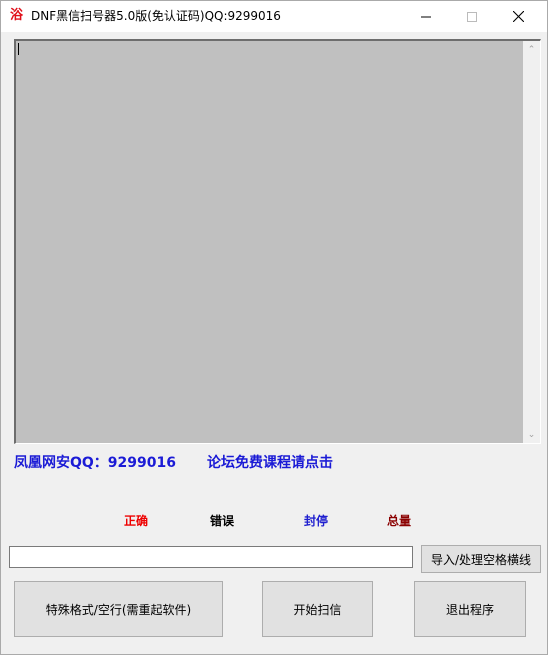 This screenshot has height=655, width=548. I want to click on qq-contact-label: 凤凰网安QQ：9299016, so click(95, 463).